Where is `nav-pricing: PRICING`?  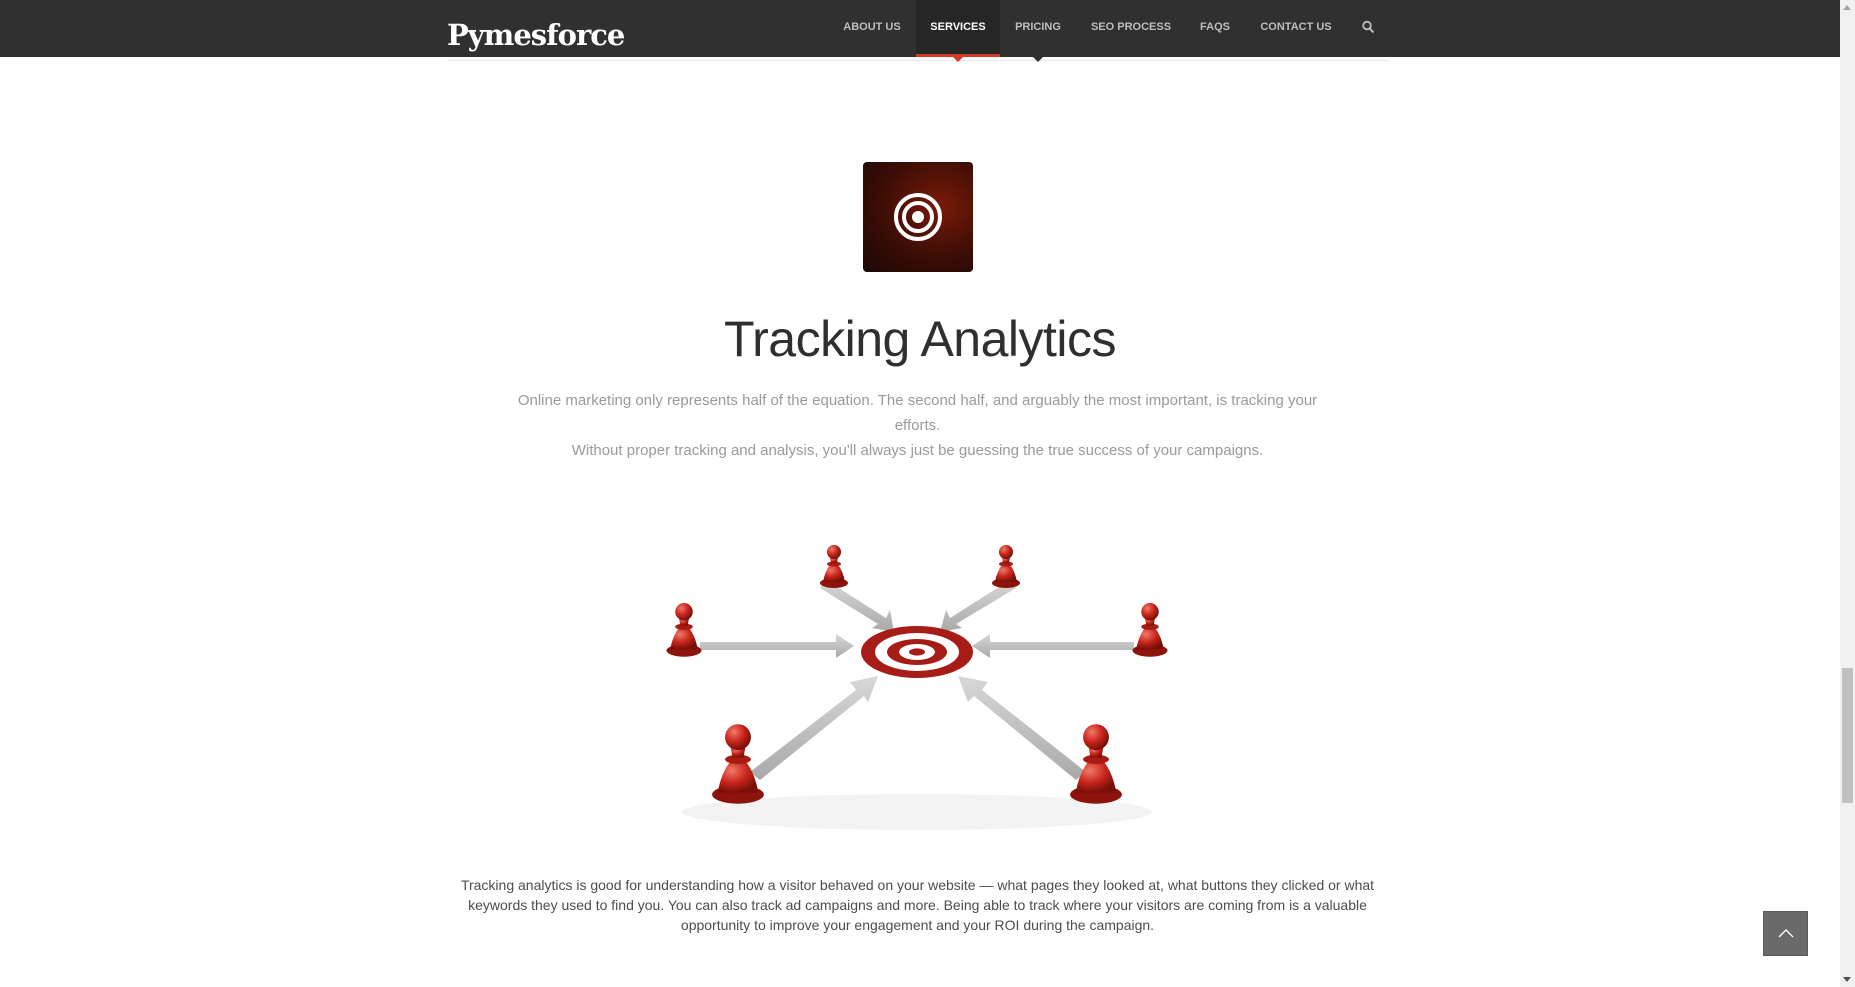 nav-pricing: PRICING is located at coordinates (1038, 28).